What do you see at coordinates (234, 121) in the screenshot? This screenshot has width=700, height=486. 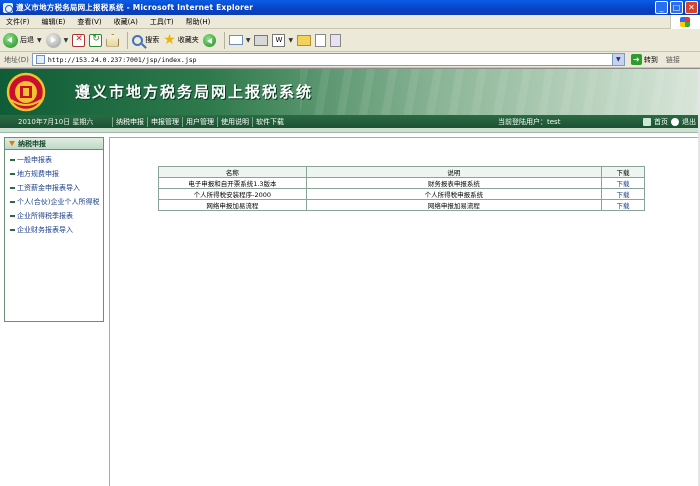 I see `nav-instructions: 使用说明` at bounding box center [234, 121].